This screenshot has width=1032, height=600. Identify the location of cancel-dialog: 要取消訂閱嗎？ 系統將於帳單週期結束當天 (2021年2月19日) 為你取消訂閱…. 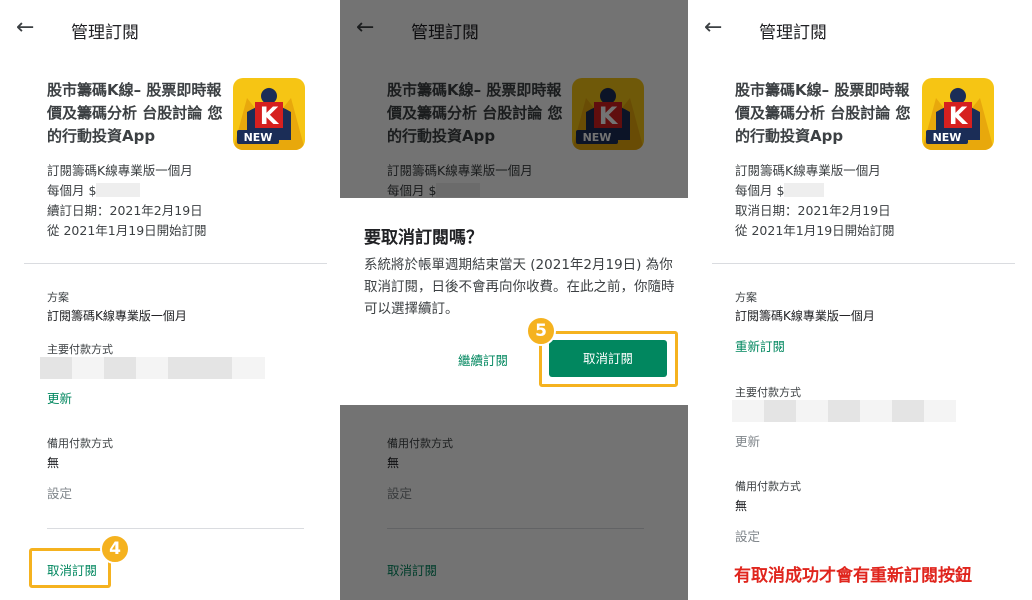
(514, 301).